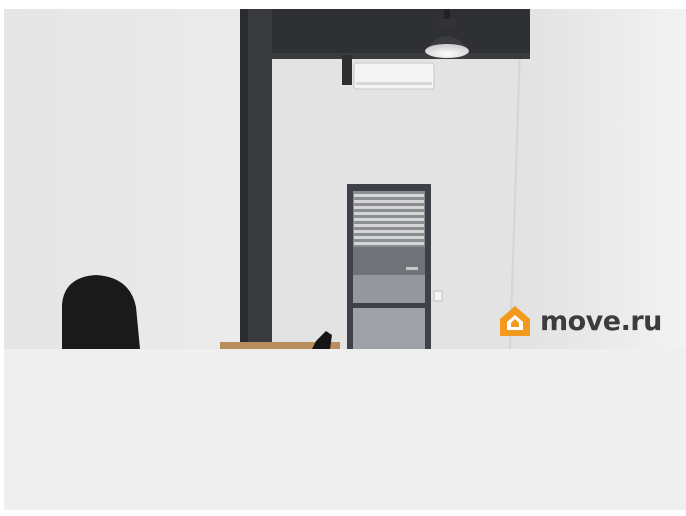 The width and height of the screenshot is (686, 516). Describe the element at coordinates (389, 266) in the screenshot. I see `door` at that location.